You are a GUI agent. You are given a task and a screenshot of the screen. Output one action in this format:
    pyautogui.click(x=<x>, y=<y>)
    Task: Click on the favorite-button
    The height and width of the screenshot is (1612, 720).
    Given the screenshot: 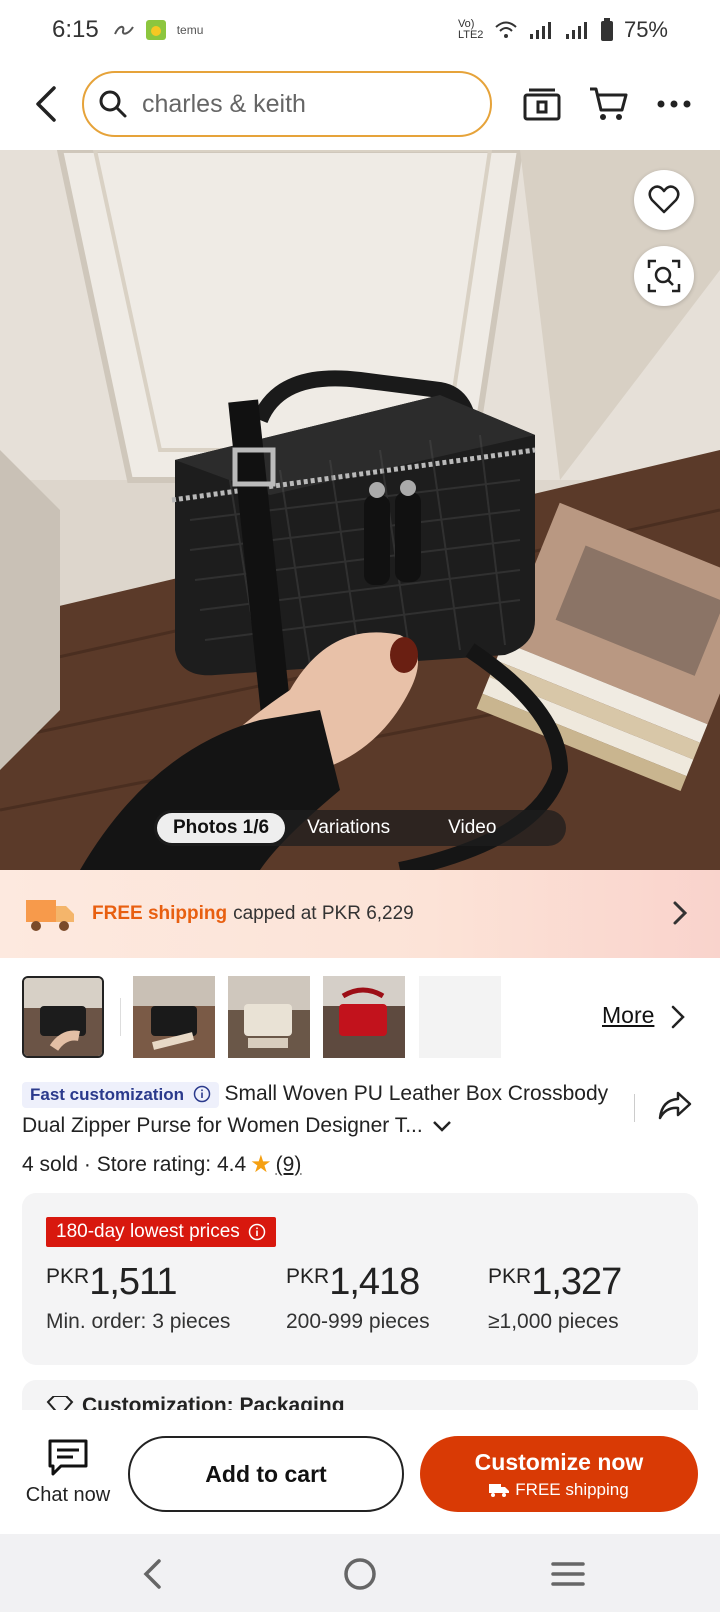 What is the action you would take?
    pyautogui.click(x=664, y=200)
    